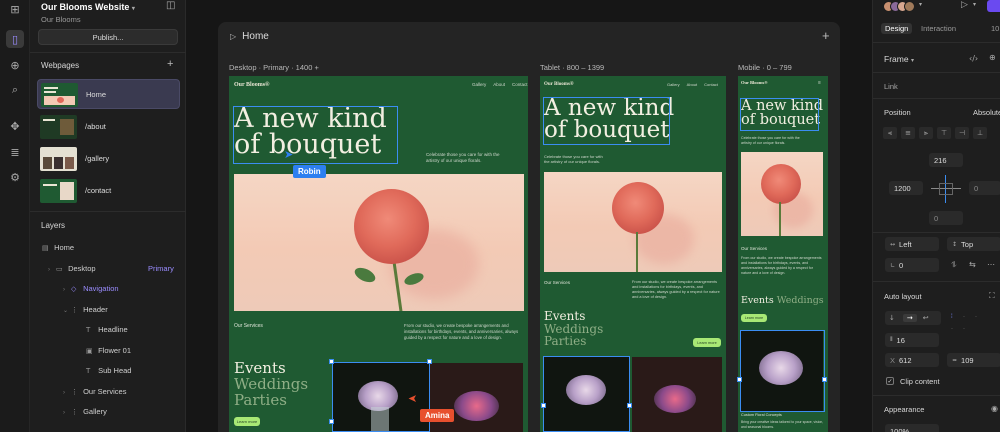 This screenshot has height=432, width=1000. Describe the element at coordinates (904, 409) in the screenshot. I see `appearance-label: Appearance` at that location.